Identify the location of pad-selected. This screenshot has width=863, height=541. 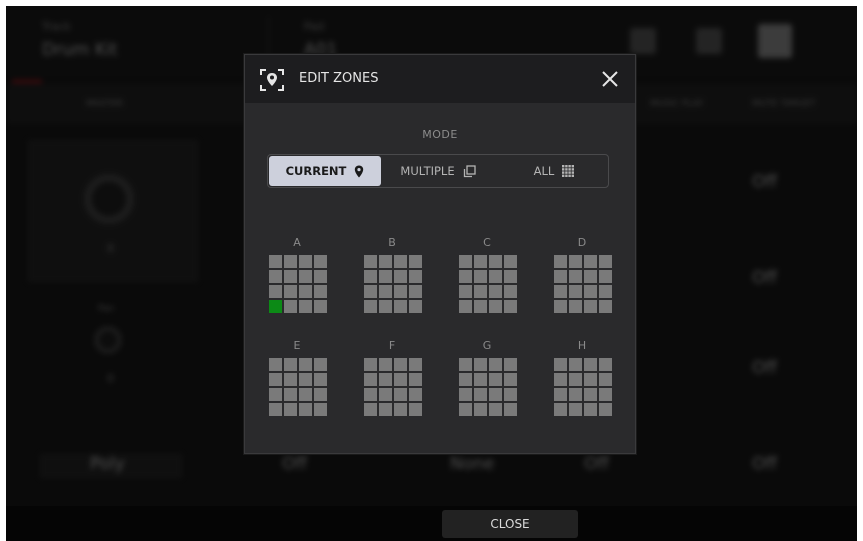
(275, 306).